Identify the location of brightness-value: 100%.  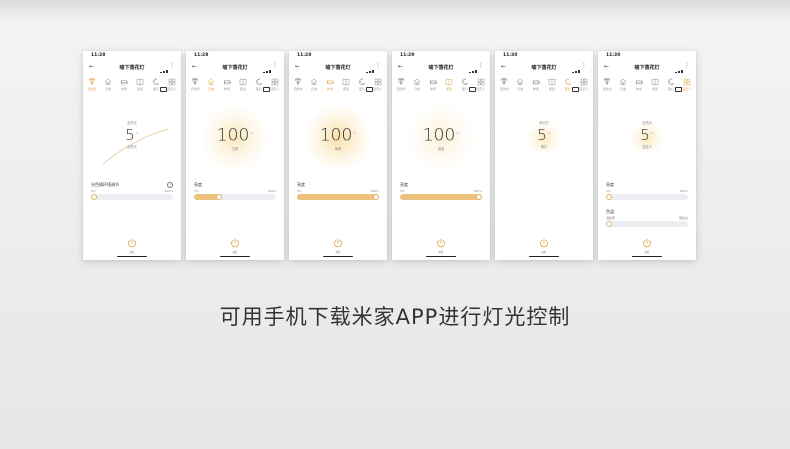
(235, 135).